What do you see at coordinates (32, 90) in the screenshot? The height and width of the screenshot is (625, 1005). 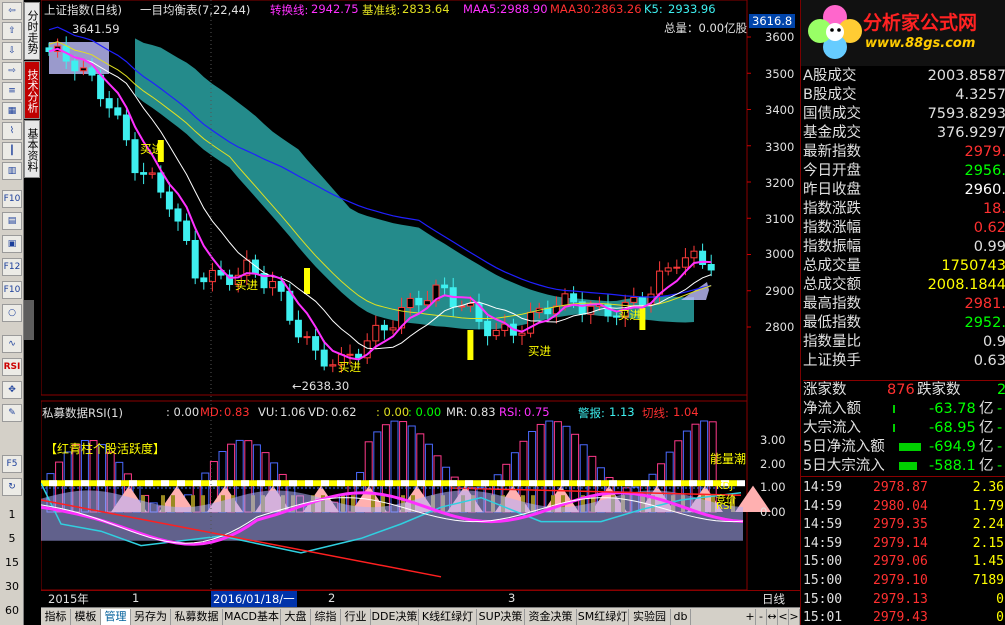 I see `tab-technical: 技术分析` at bounding box center [32, 90].